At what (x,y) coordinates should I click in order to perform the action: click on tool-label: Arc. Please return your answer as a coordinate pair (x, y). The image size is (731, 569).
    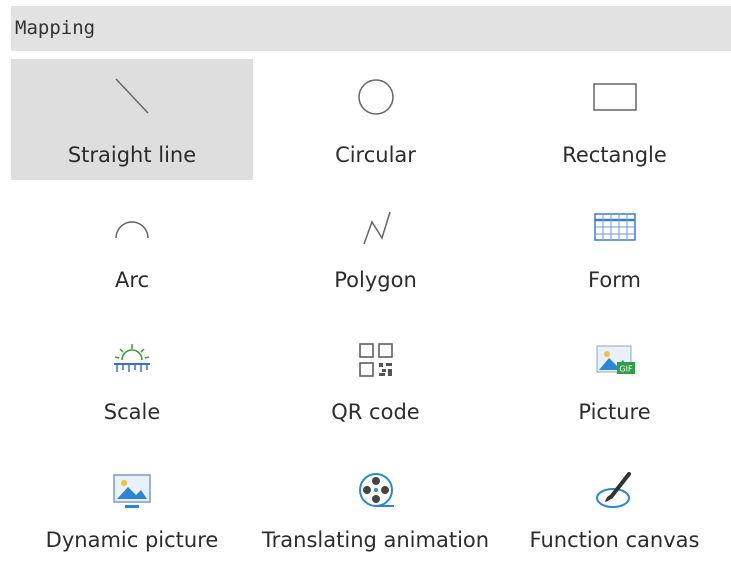
    Looking at the image, I should click on (132, 280).